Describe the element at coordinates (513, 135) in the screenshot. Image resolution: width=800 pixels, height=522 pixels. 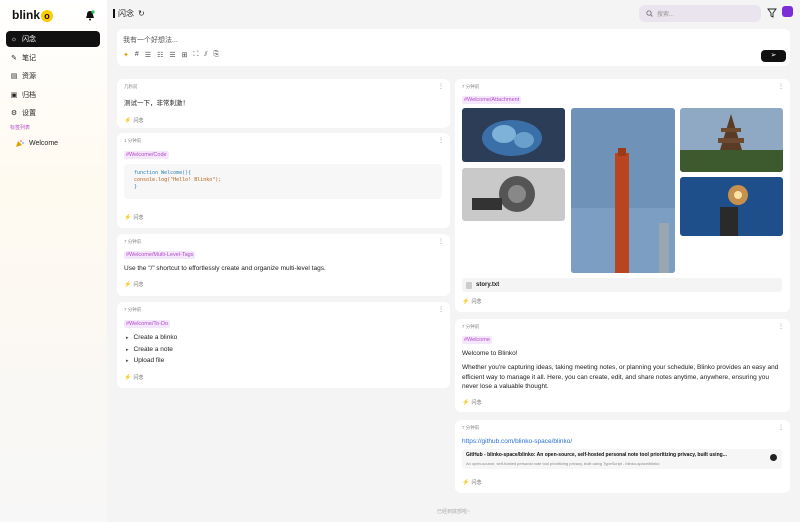
I see `attachment-image-glitter-hands` at that location.